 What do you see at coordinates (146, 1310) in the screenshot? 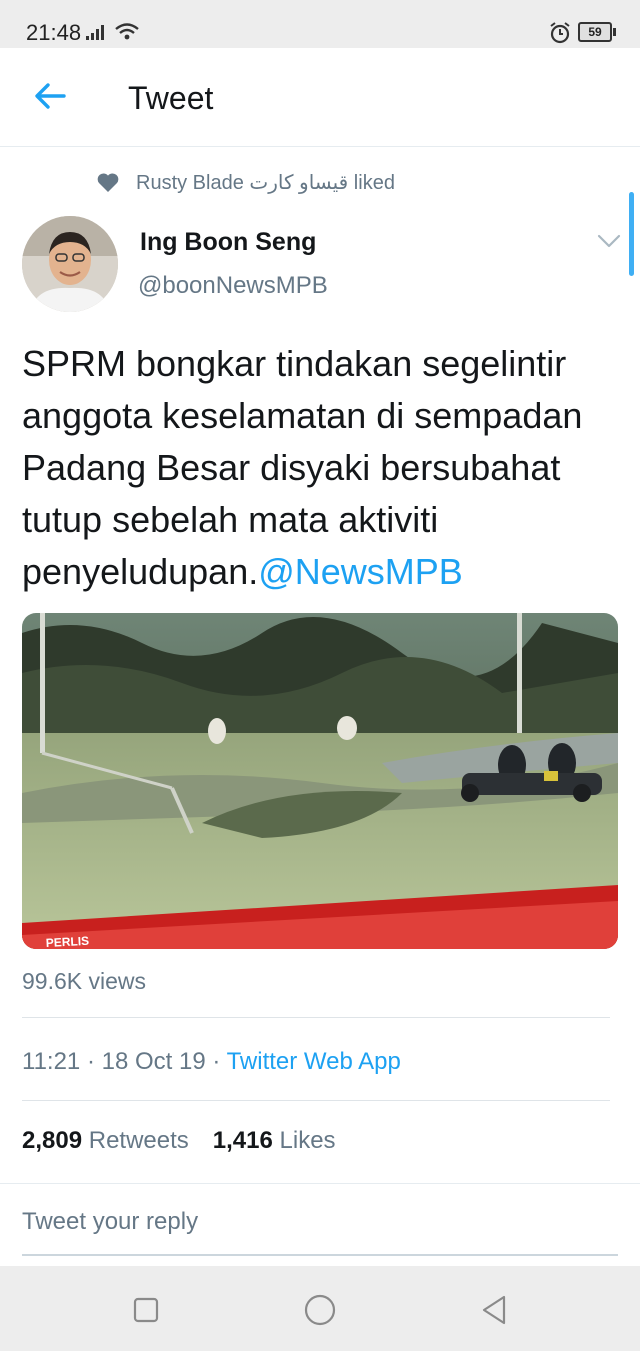
I see `recent-apps-icon` at bounding box center [146, 1310].